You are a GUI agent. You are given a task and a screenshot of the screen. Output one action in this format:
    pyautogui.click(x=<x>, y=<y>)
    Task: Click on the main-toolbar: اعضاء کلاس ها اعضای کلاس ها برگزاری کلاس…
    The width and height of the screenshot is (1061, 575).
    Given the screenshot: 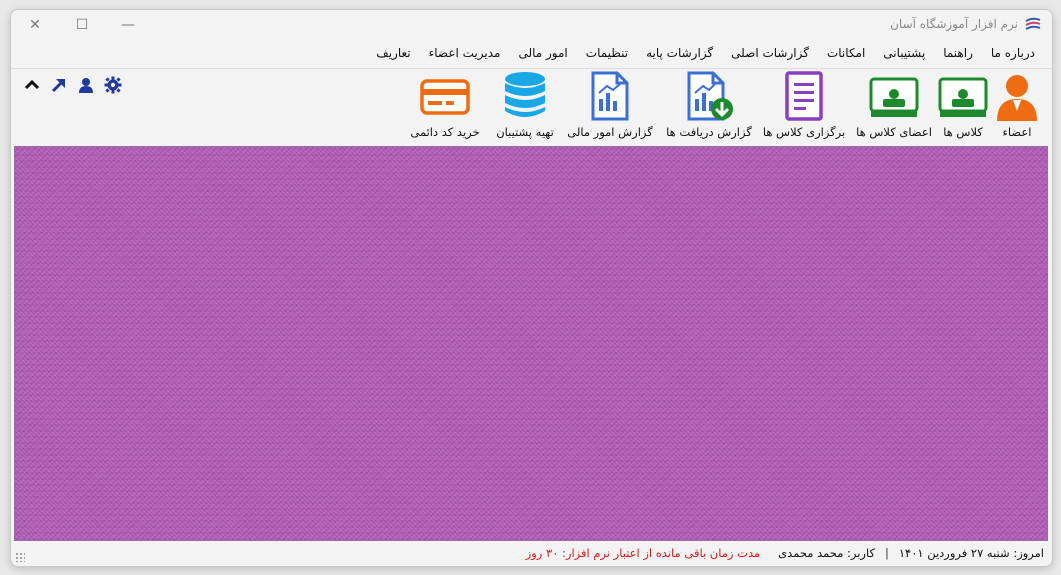 What is the action you would take?
    pyautogui.click(x=531, y=106)
    